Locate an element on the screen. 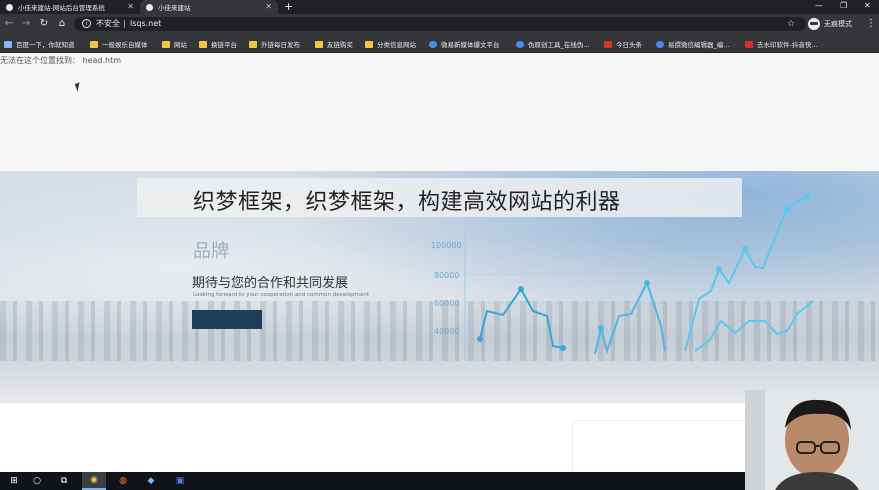 The width and height of the screenshot is (879, 490). close-window-button: ✕ is located at coordinates (867, 6).